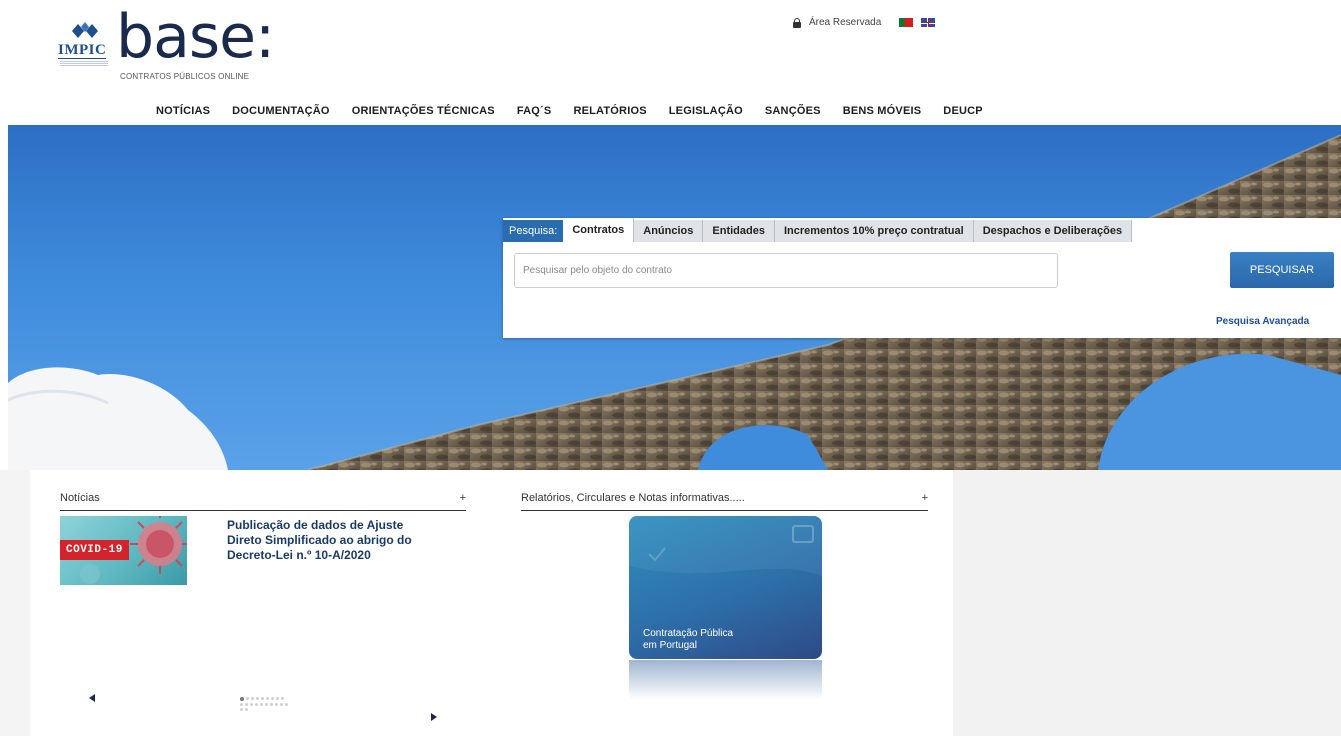  I want to click on lock-icon, so click(797, 22).